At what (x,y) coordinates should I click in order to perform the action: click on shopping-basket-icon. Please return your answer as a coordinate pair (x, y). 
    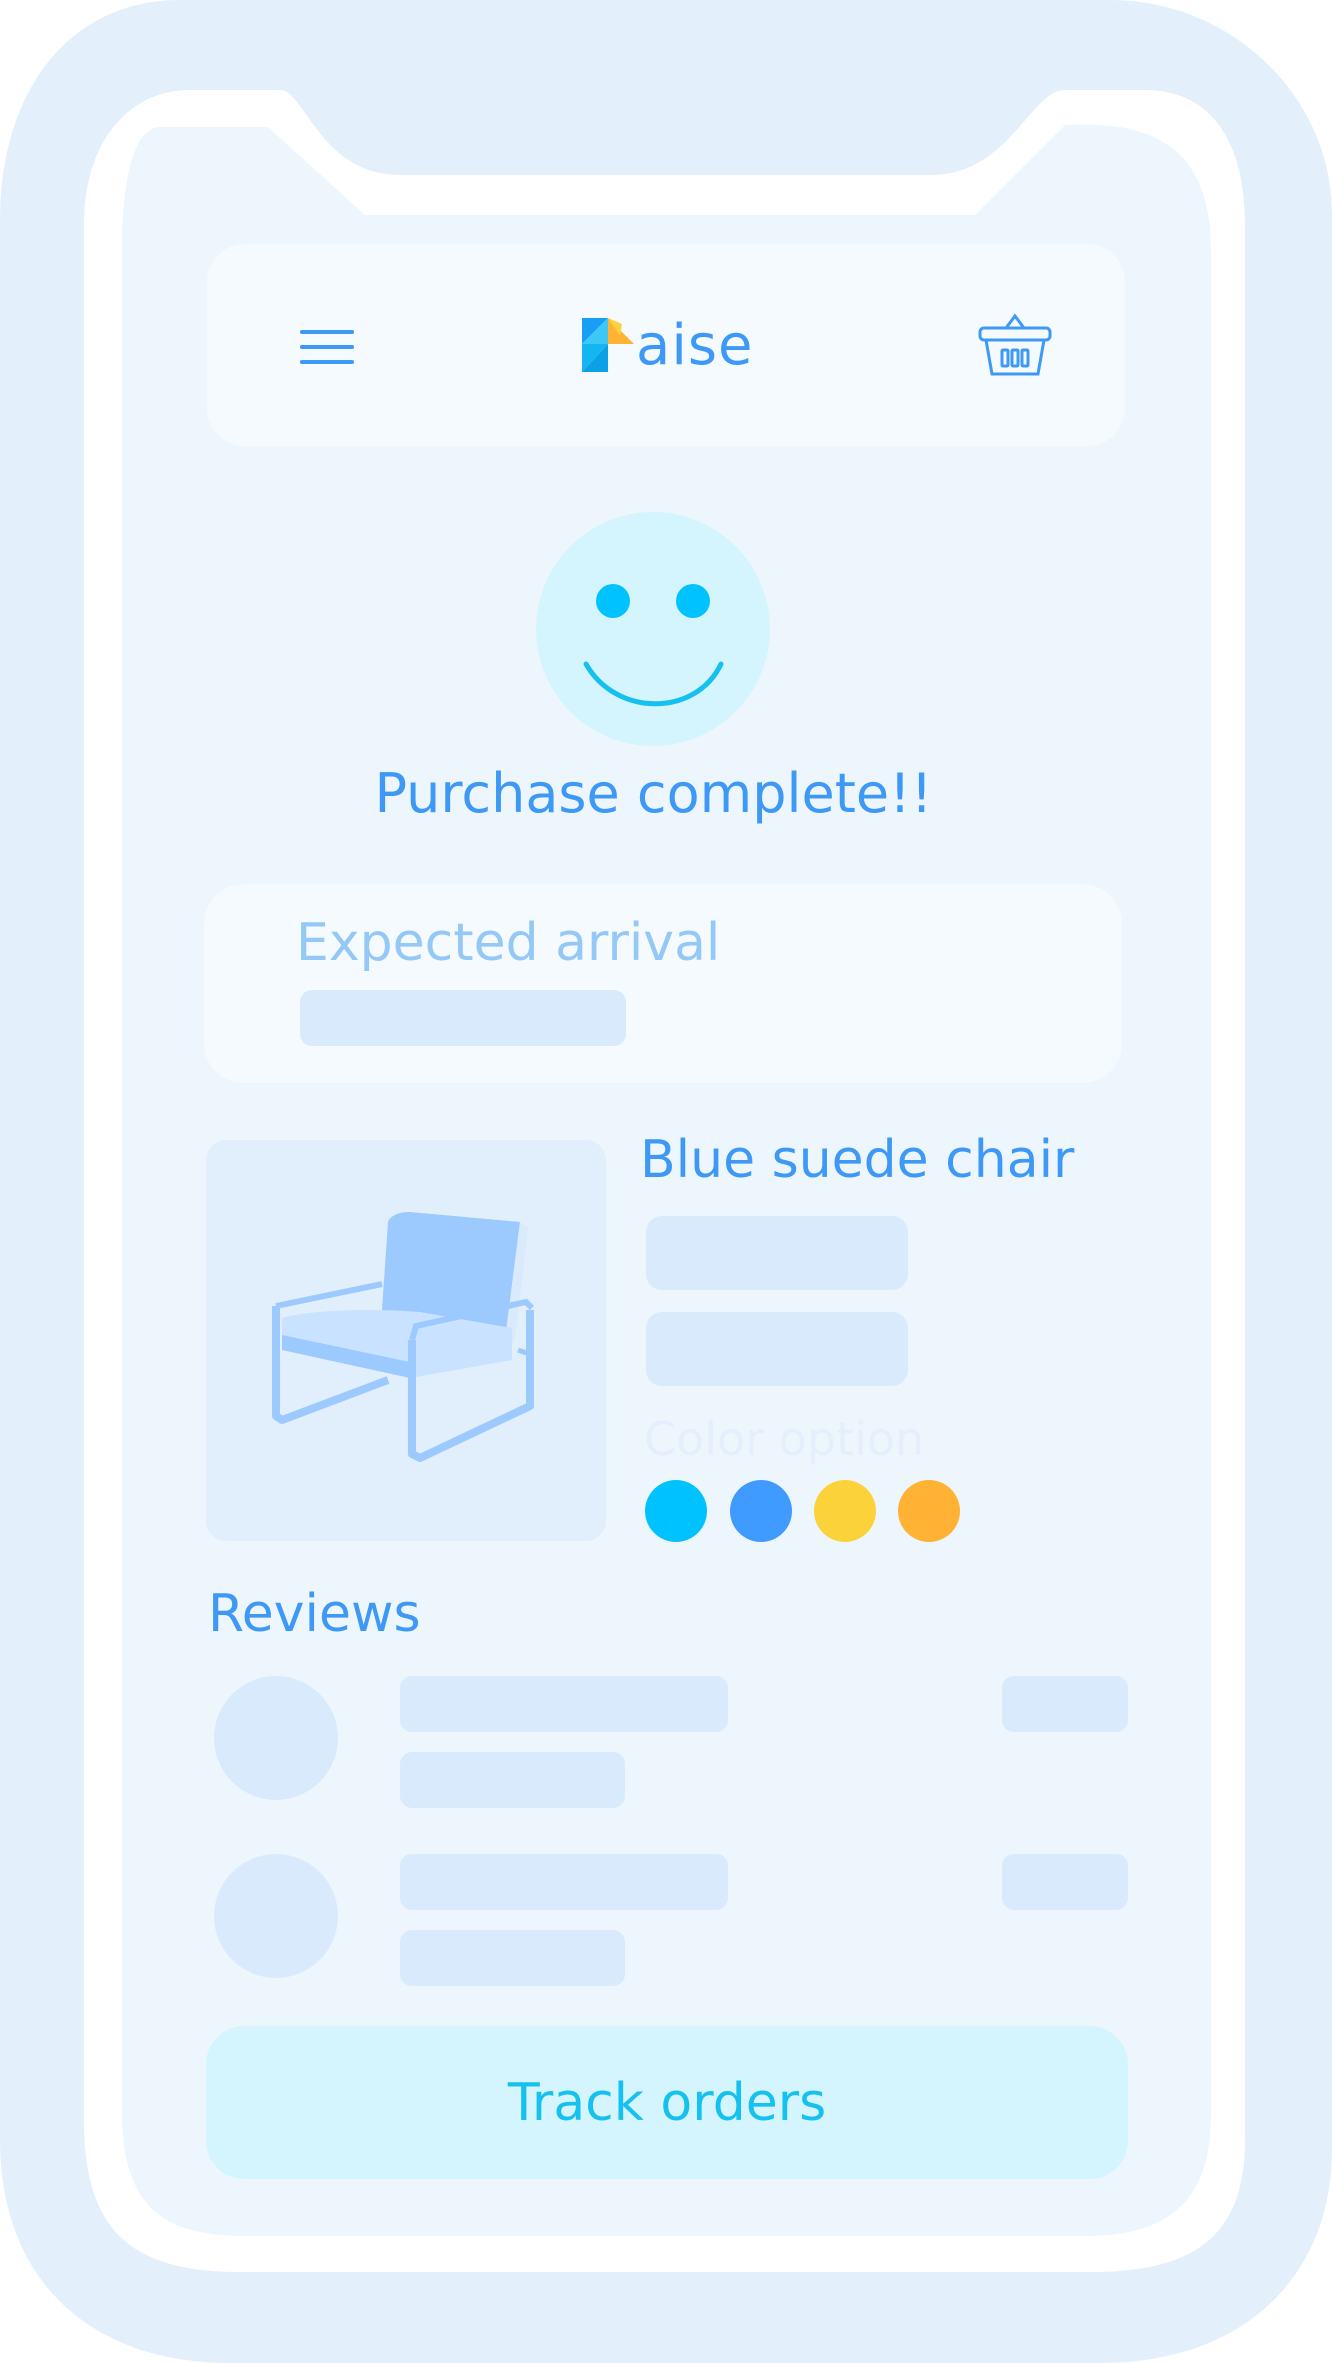
    Looking at the image, I should click on (1015, 345).